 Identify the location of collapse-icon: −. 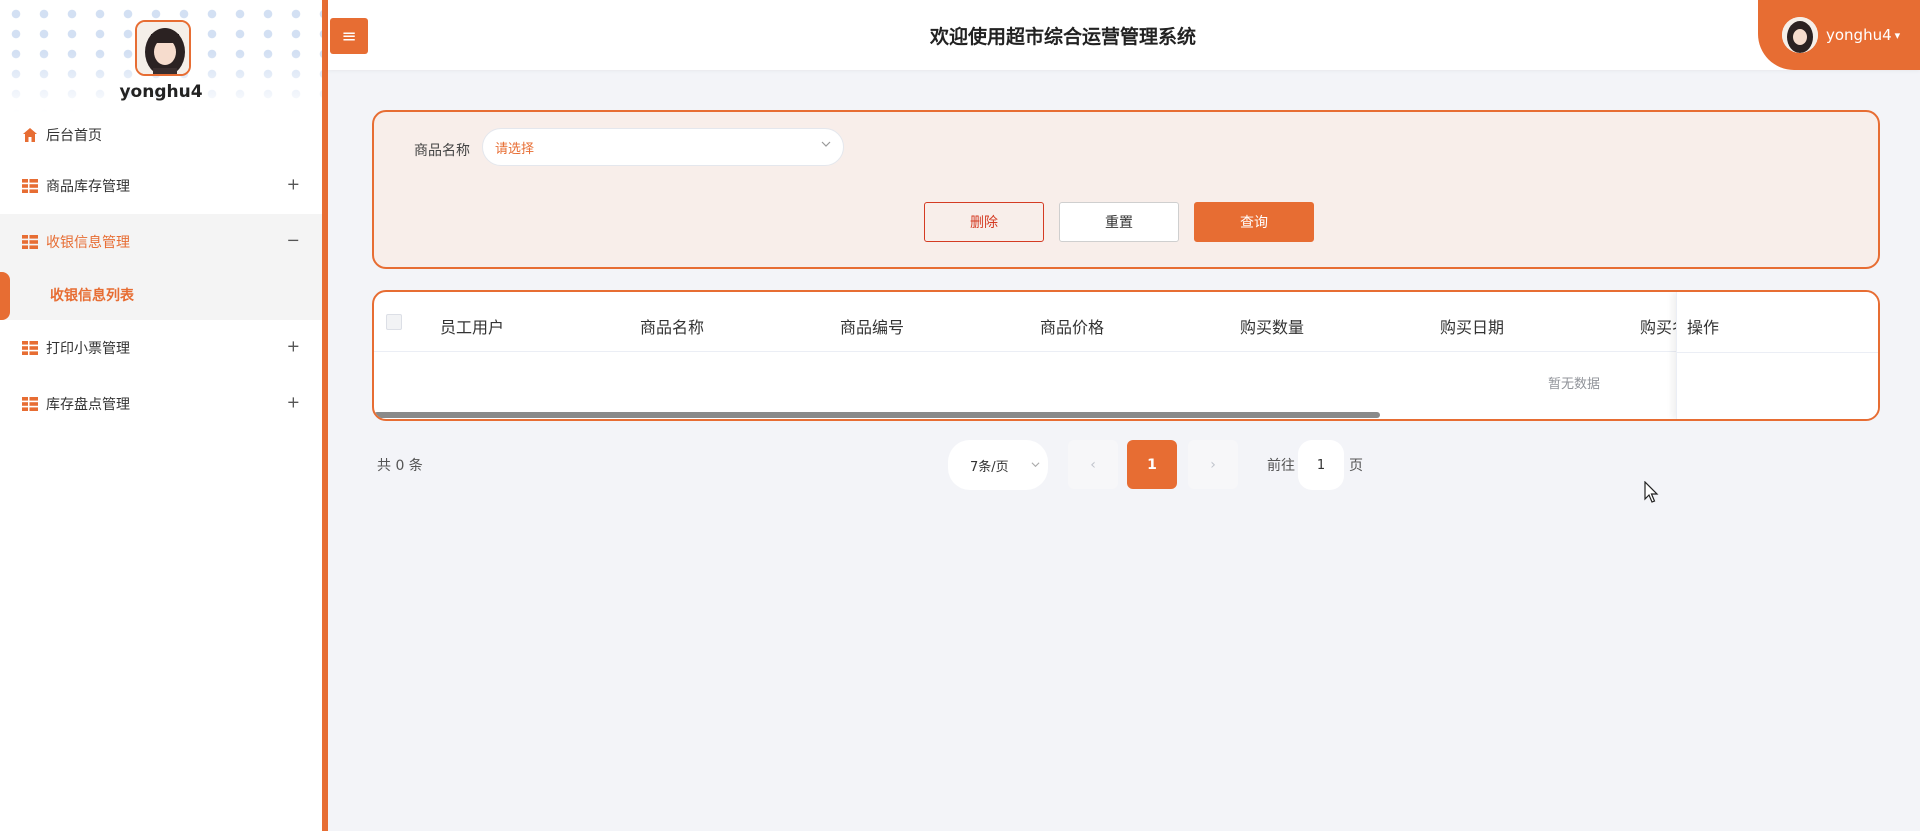
(293, 240).